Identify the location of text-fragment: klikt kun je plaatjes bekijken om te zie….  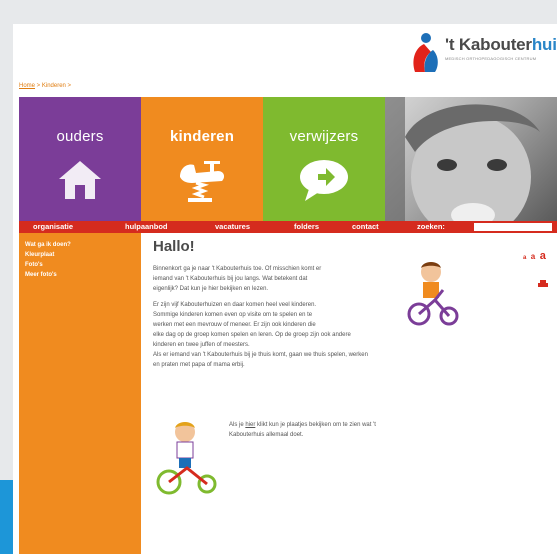
(315, 425).